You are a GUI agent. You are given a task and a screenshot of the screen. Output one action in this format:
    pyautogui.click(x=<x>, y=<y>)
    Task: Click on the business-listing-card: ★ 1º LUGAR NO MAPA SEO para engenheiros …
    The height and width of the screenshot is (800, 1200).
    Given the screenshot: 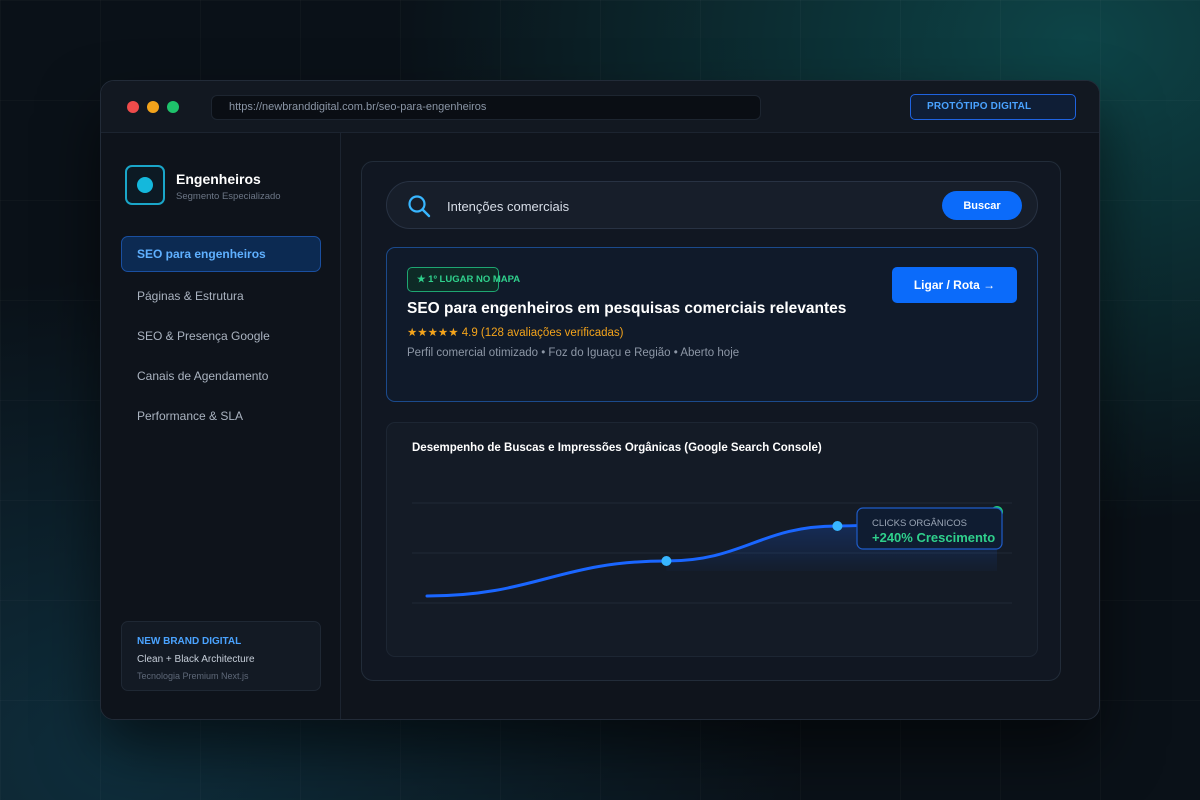 What is the action you would take?
    pyautogui.click(x=712, y=324)
    